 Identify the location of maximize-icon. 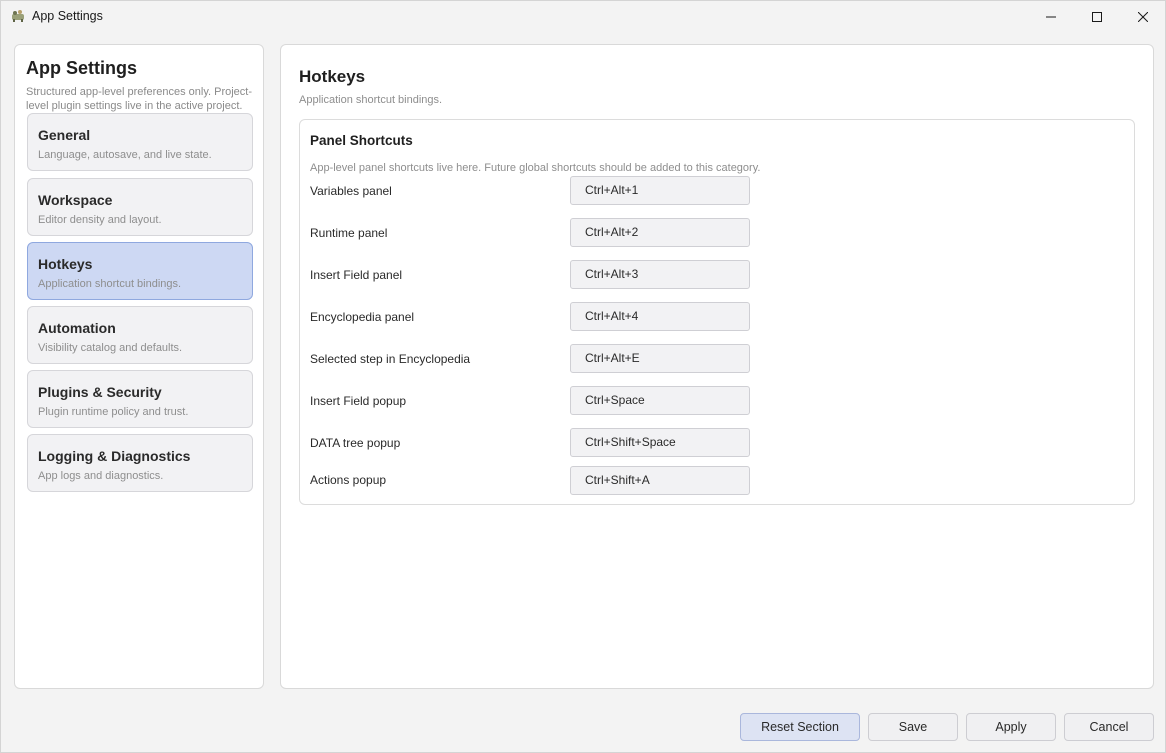
(1097, 17).